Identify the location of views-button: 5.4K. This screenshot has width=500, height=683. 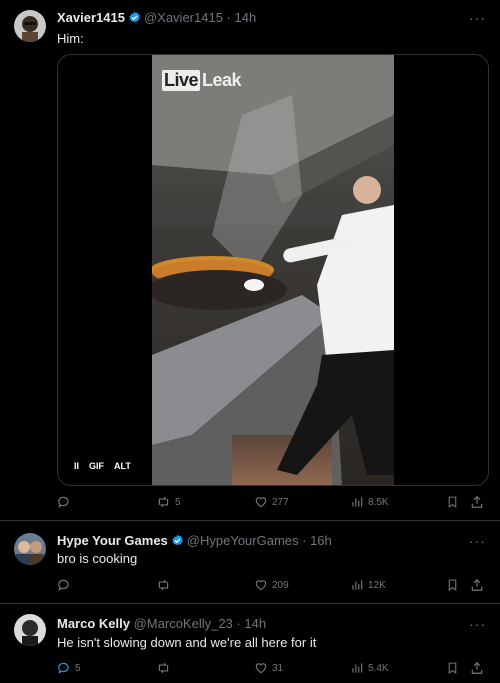
(369, 668).